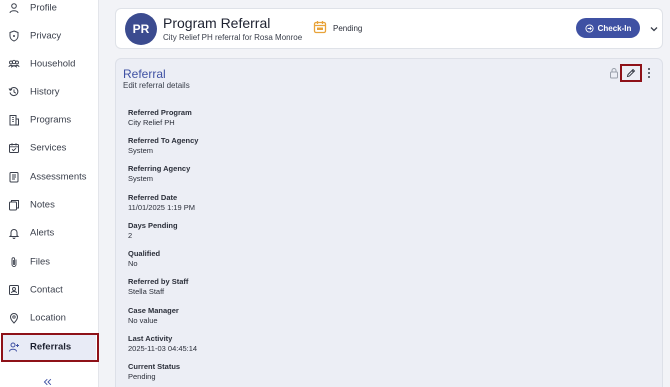 The height and width of the screenshot is (387, 670). What do you see at coordinates (14, 64) in the screenshot?
I see `people-icon` at bounding box center [14, 64].